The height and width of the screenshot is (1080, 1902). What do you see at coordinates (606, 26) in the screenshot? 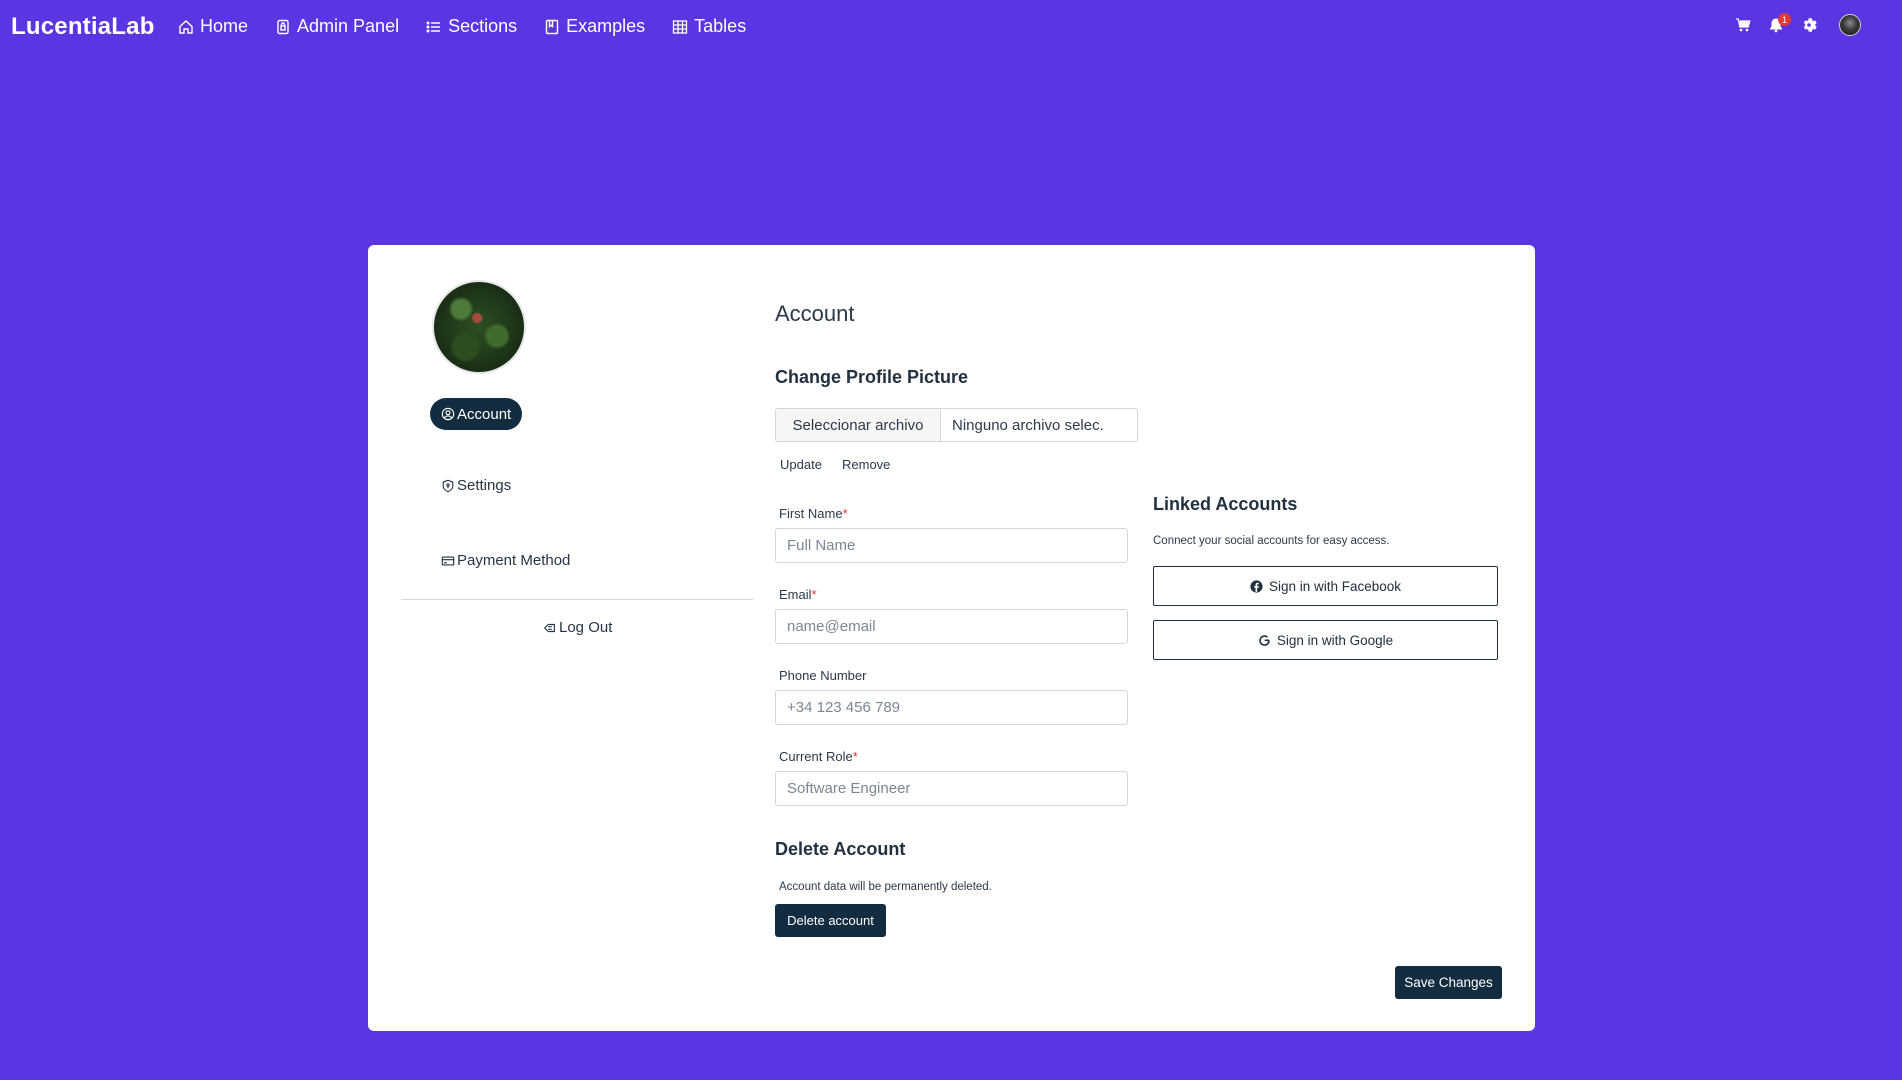
I see `nav-examples-label: Examples` at bounding box center [606, 26].